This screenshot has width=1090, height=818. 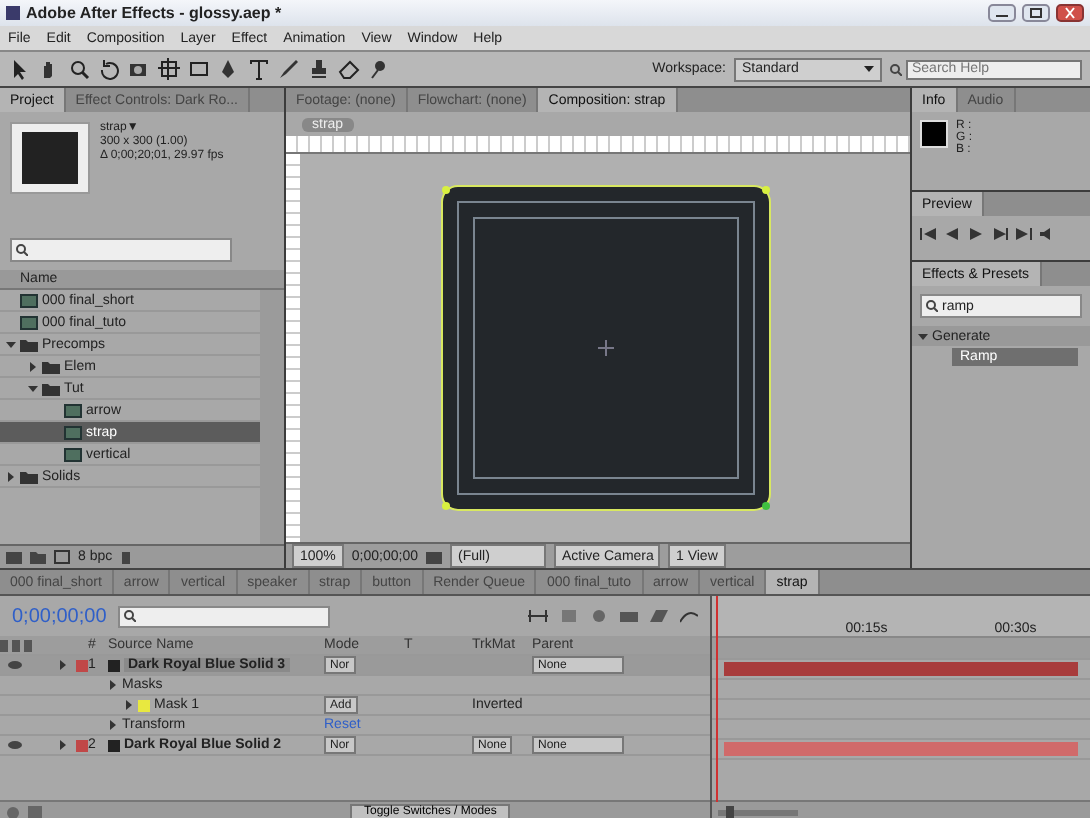 I want to click on rotate-icon, so click(x=109, y=69).